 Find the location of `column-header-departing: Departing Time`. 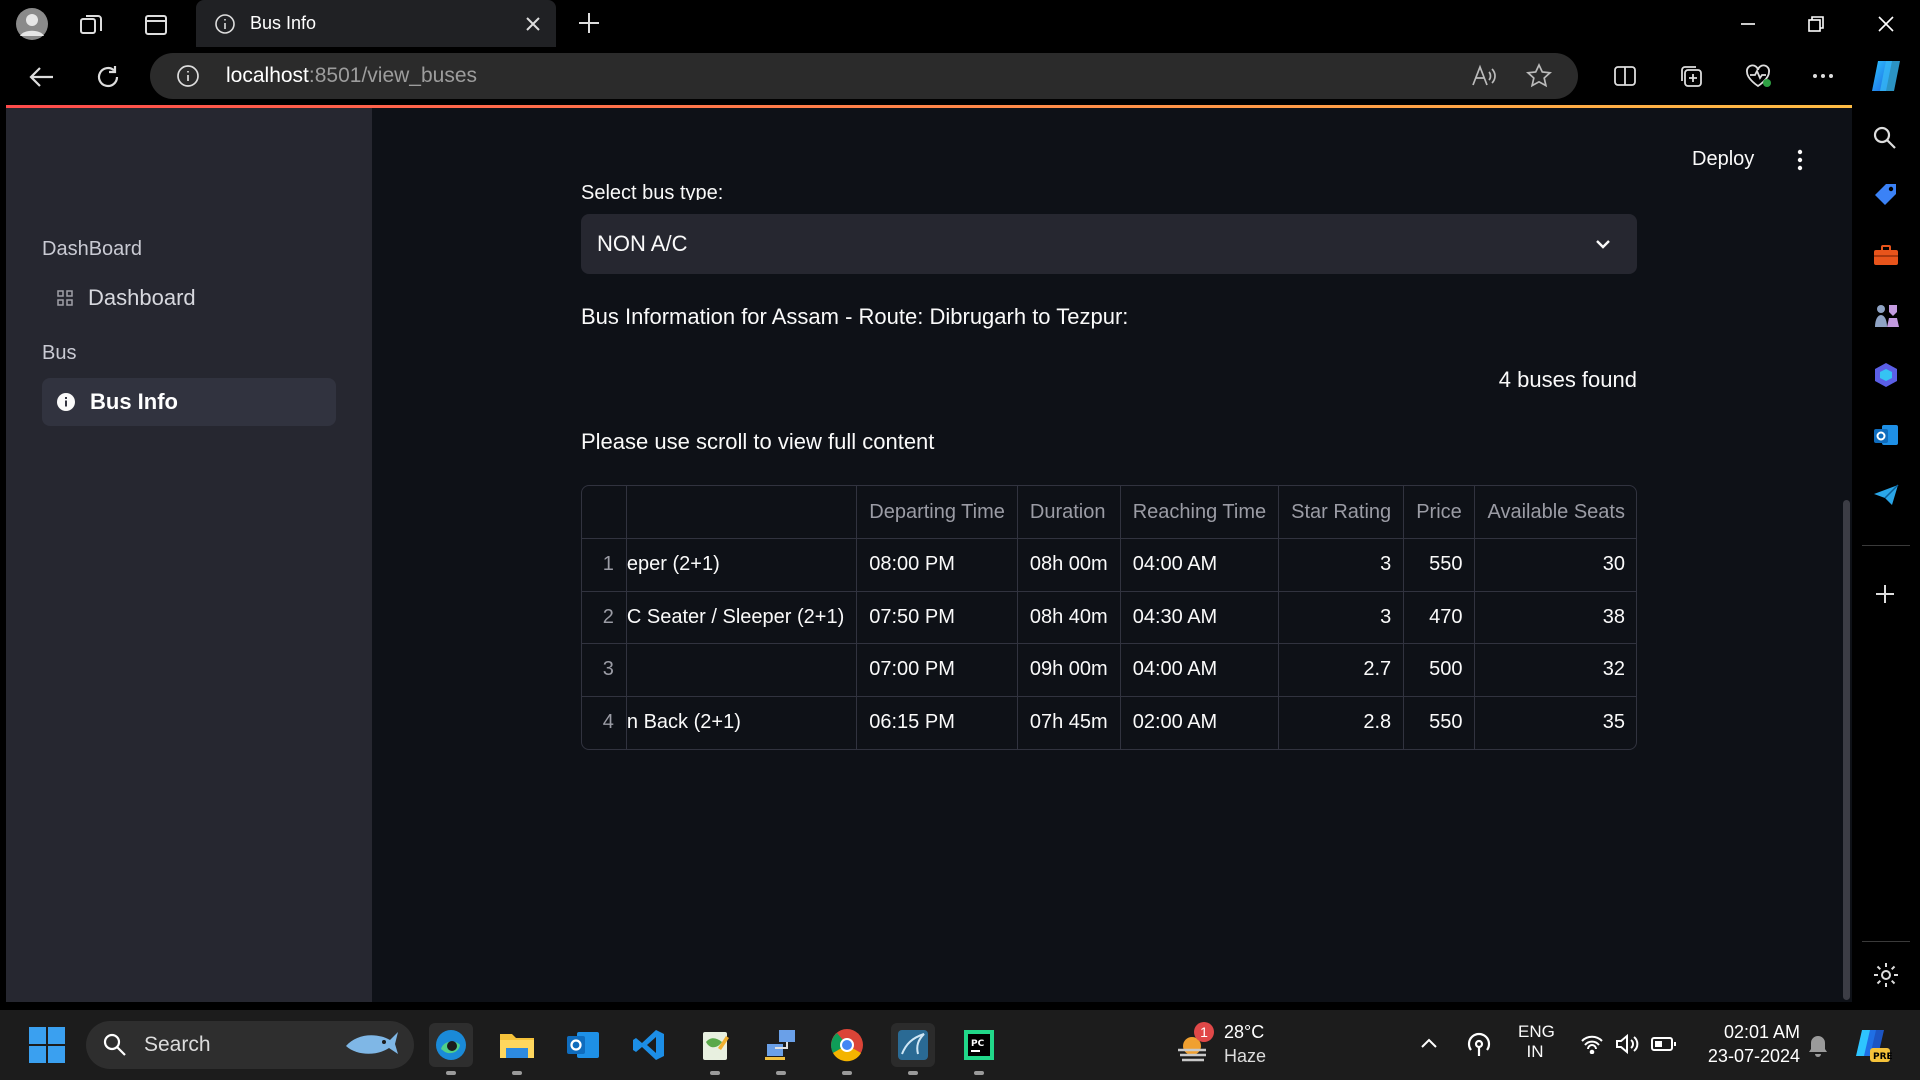

column-header-departing: Departing Time is located at coordinates (937, 512).